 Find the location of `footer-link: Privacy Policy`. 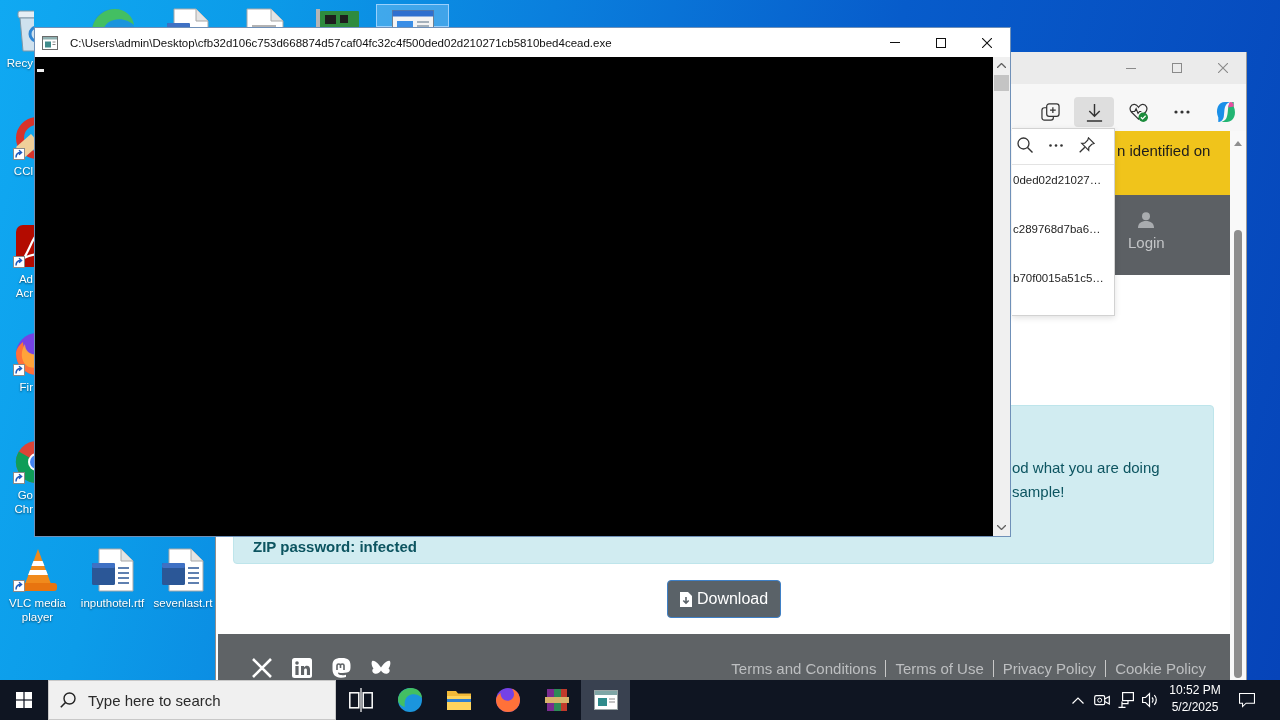

footer-link: Privacy Policy is located at coordinates (1044, 668).